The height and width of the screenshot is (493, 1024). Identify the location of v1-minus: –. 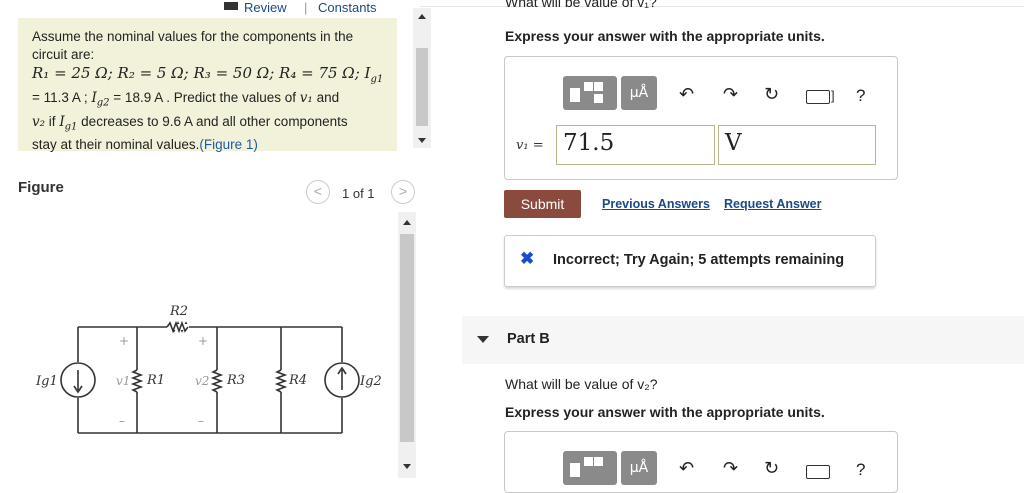
(122, 421).